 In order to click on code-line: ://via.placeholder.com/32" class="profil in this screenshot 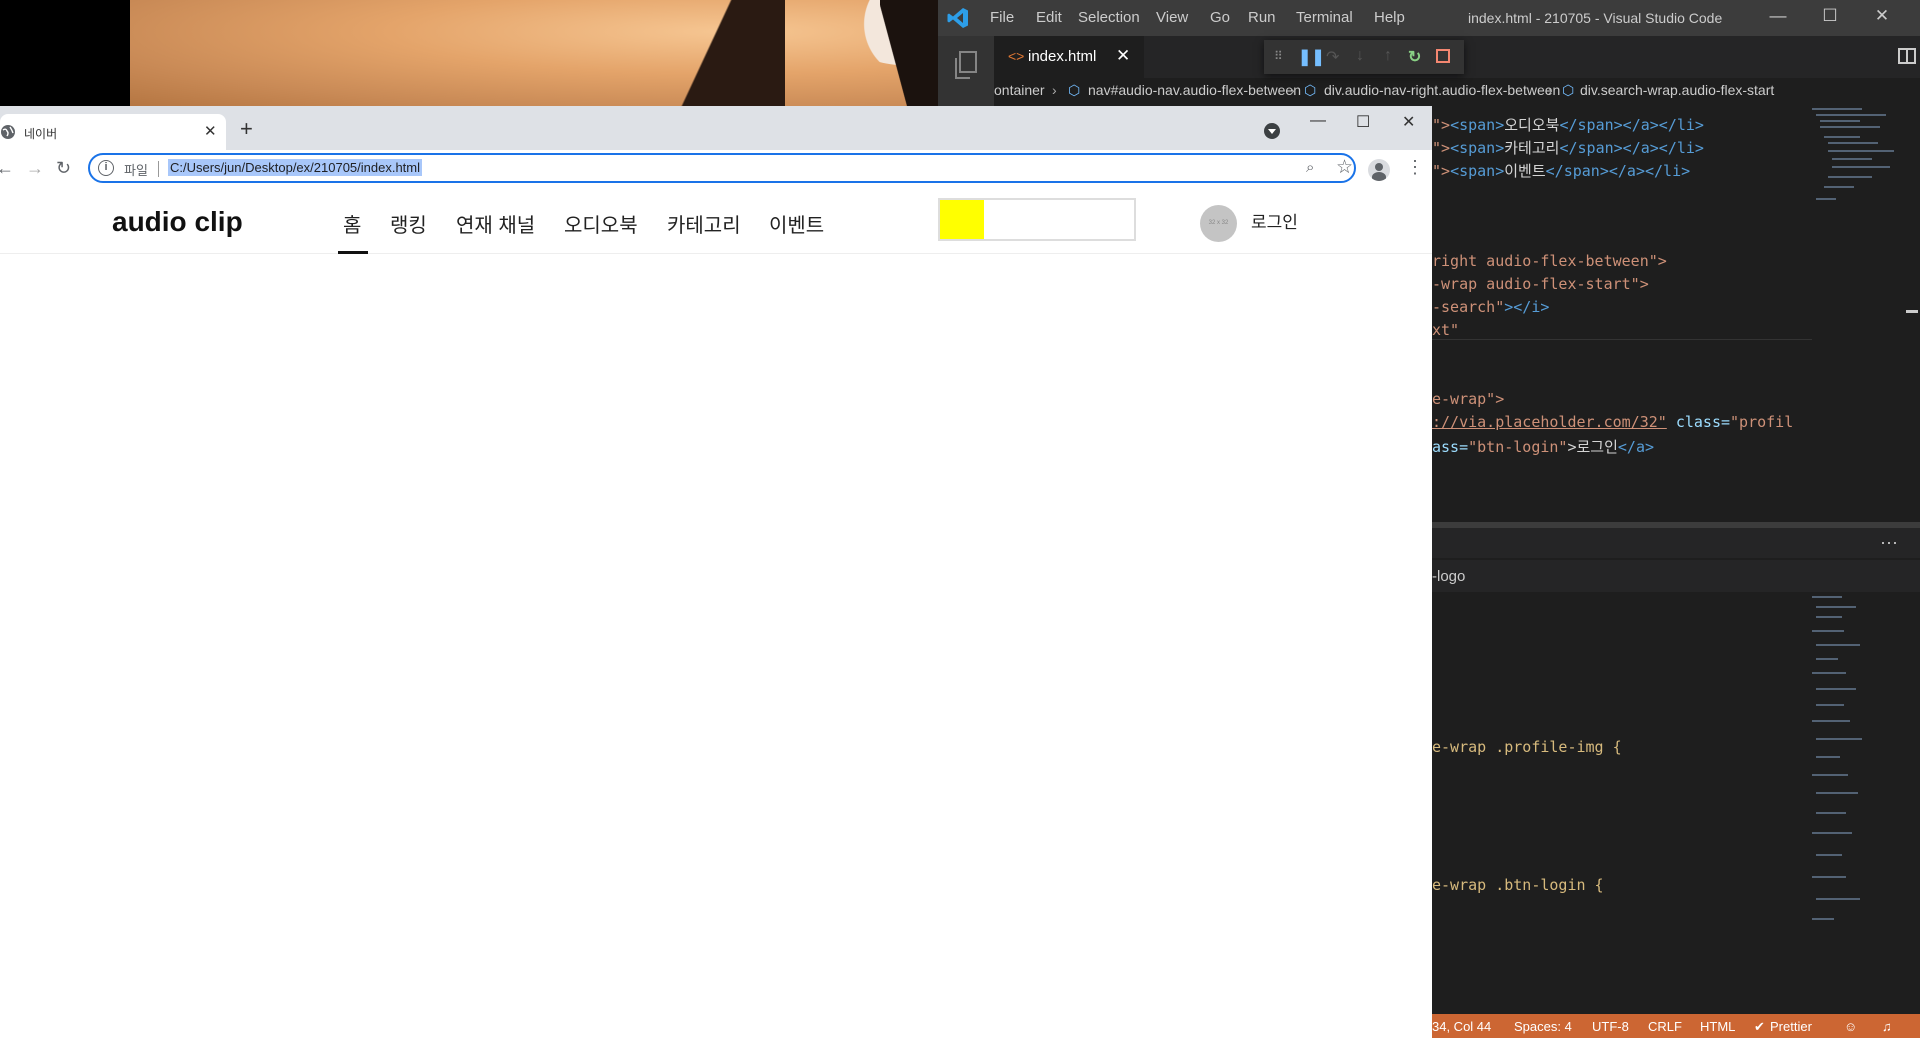, I will do `click(1613, 422)`.